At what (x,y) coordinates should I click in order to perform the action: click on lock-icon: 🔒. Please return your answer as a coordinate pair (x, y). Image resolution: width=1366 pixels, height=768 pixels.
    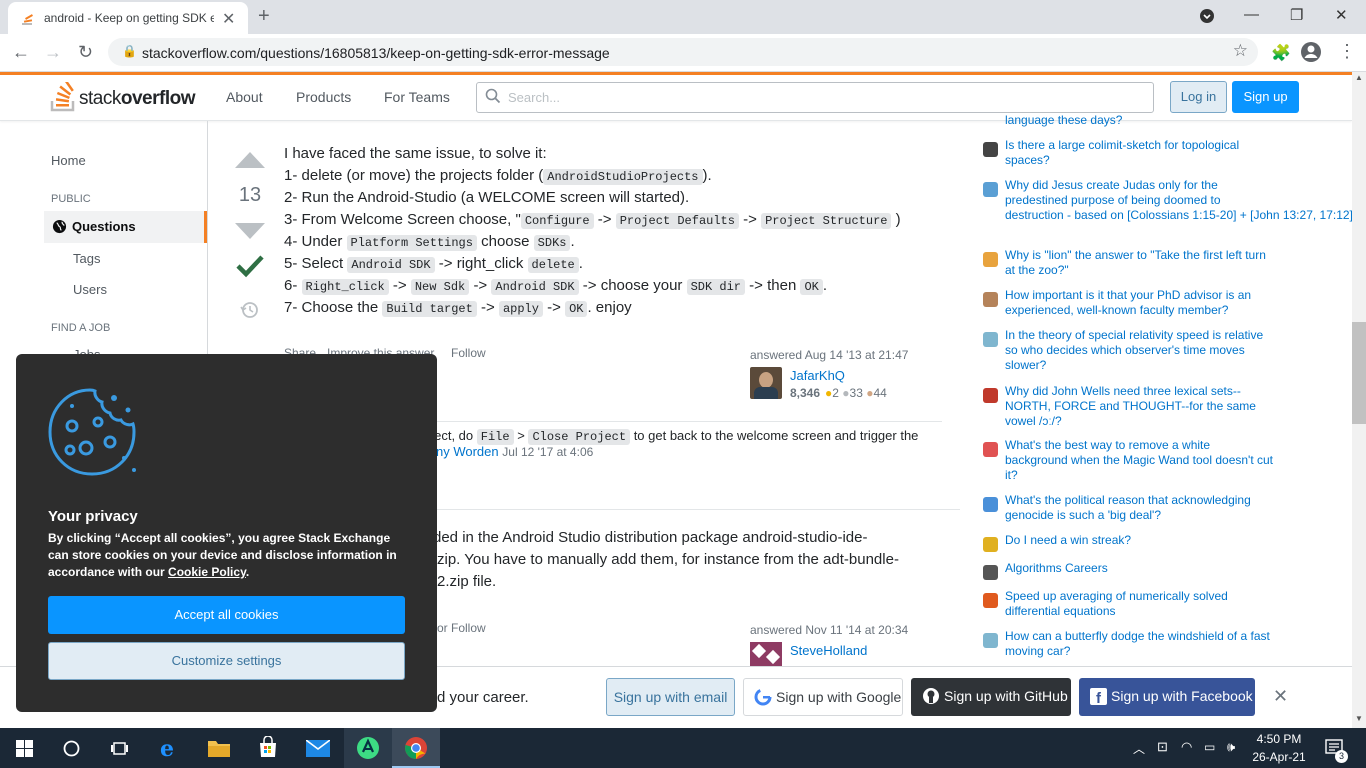
    Looking at the image, I should click on (129, 51).